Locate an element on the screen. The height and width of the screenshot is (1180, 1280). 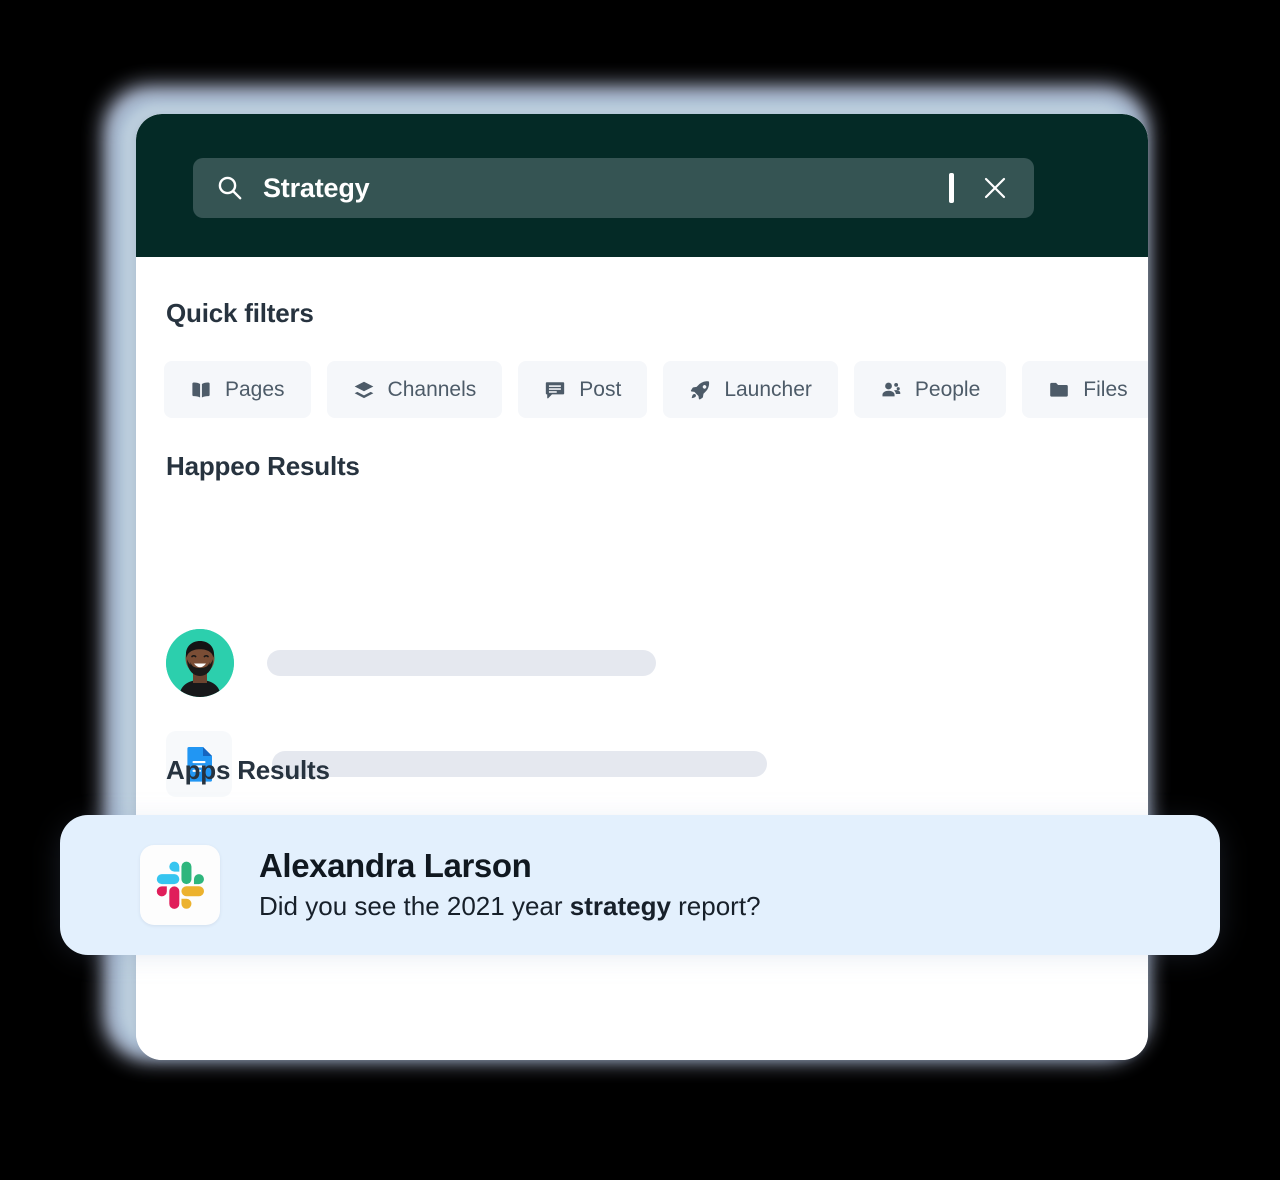
book-icon is located at coordinates (201, 389).